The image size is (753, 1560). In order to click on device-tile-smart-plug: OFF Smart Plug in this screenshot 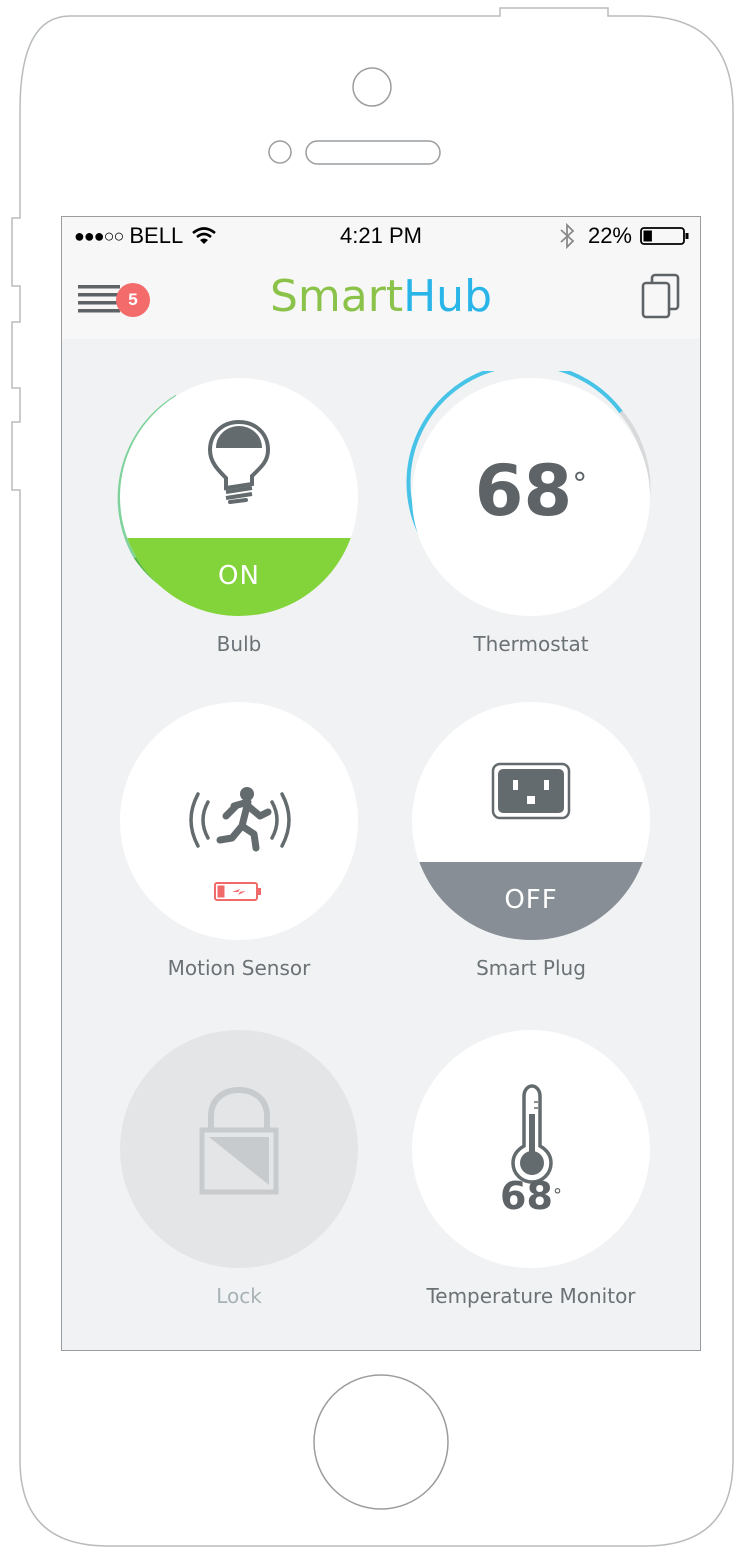, I will do `click(531, 852)`.